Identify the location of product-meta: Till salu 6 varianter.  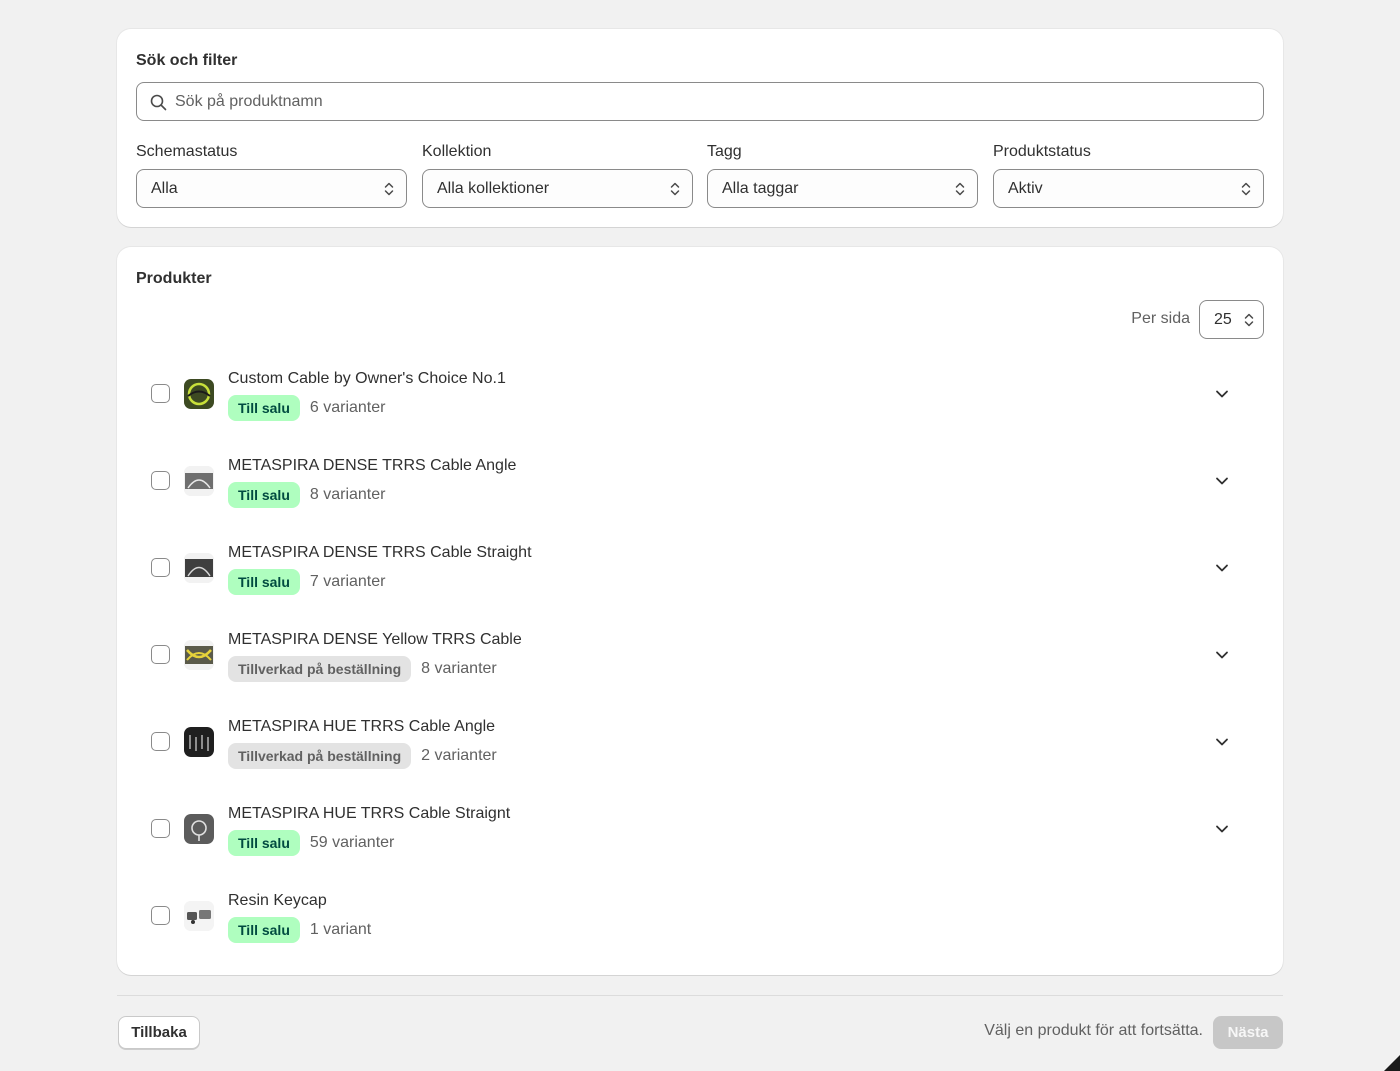
(306, 408).